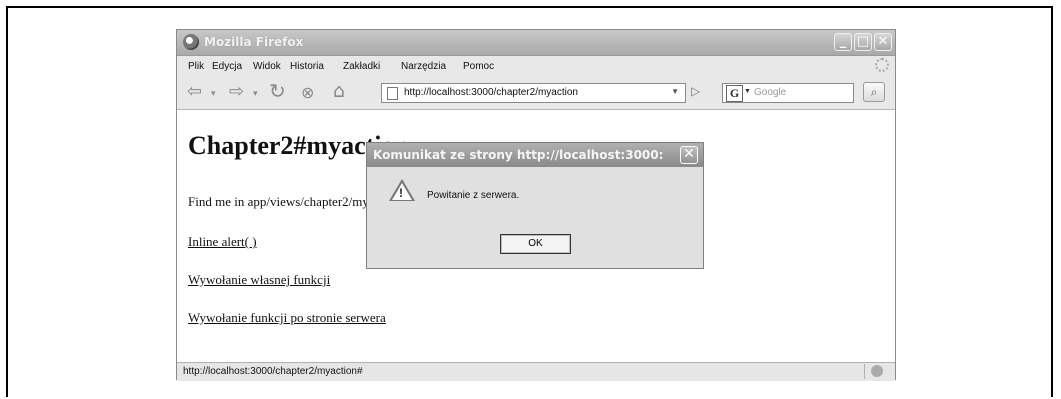 The width and height of the screenshot is (1061, 399). I want to click on search-engine-icon: G, so click(734, 93).